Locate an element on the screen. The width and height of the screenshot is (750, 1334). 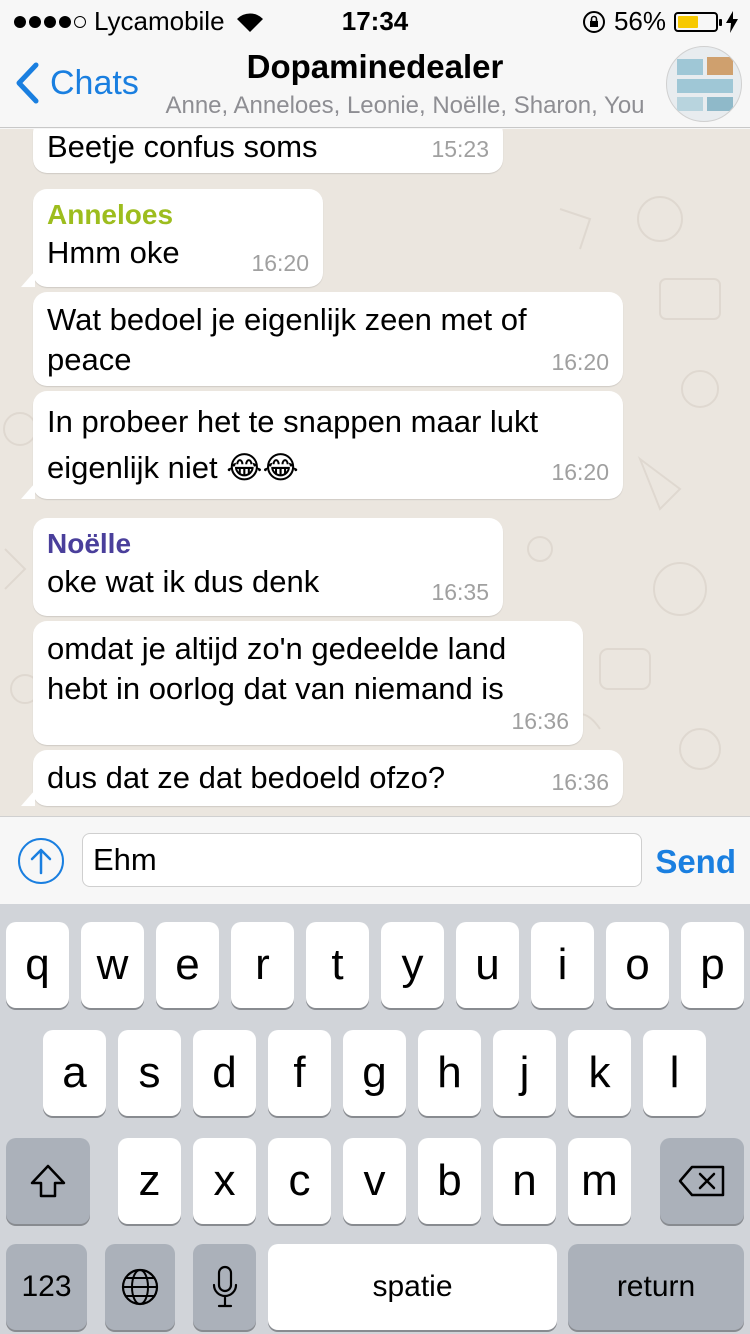
key-j: j is located at coordinates (524, 1073).